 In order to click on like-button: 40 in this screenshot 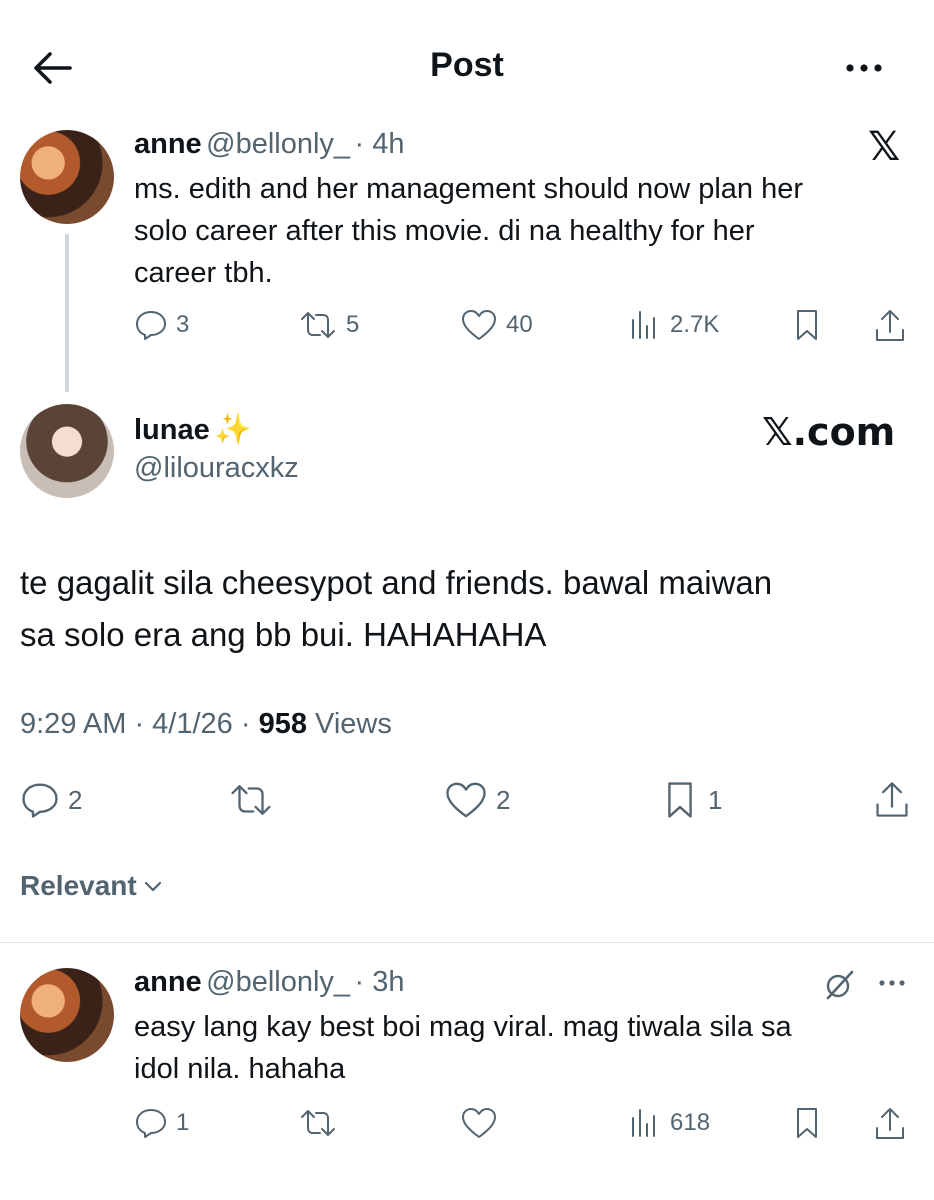, I will do `click(496, 325)`.